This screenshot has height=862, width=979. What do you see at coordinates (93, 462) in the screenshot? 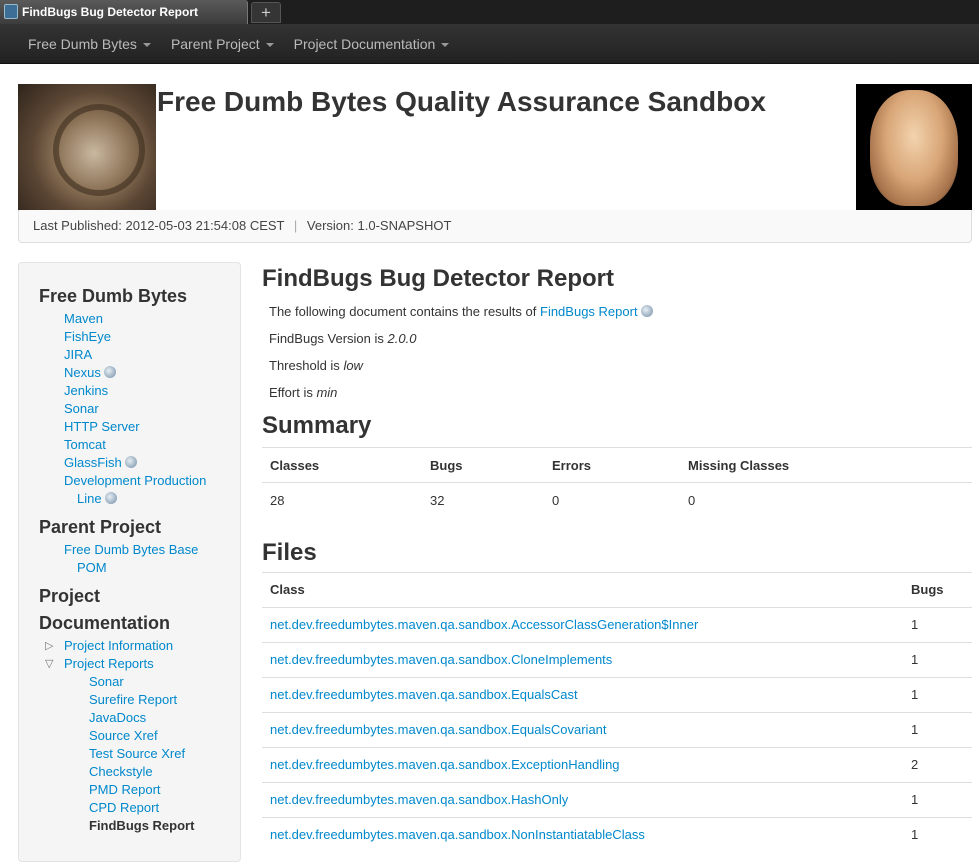
I see `sidebar-item-glassfish: GlassFish` at bounding box center [93, 462].